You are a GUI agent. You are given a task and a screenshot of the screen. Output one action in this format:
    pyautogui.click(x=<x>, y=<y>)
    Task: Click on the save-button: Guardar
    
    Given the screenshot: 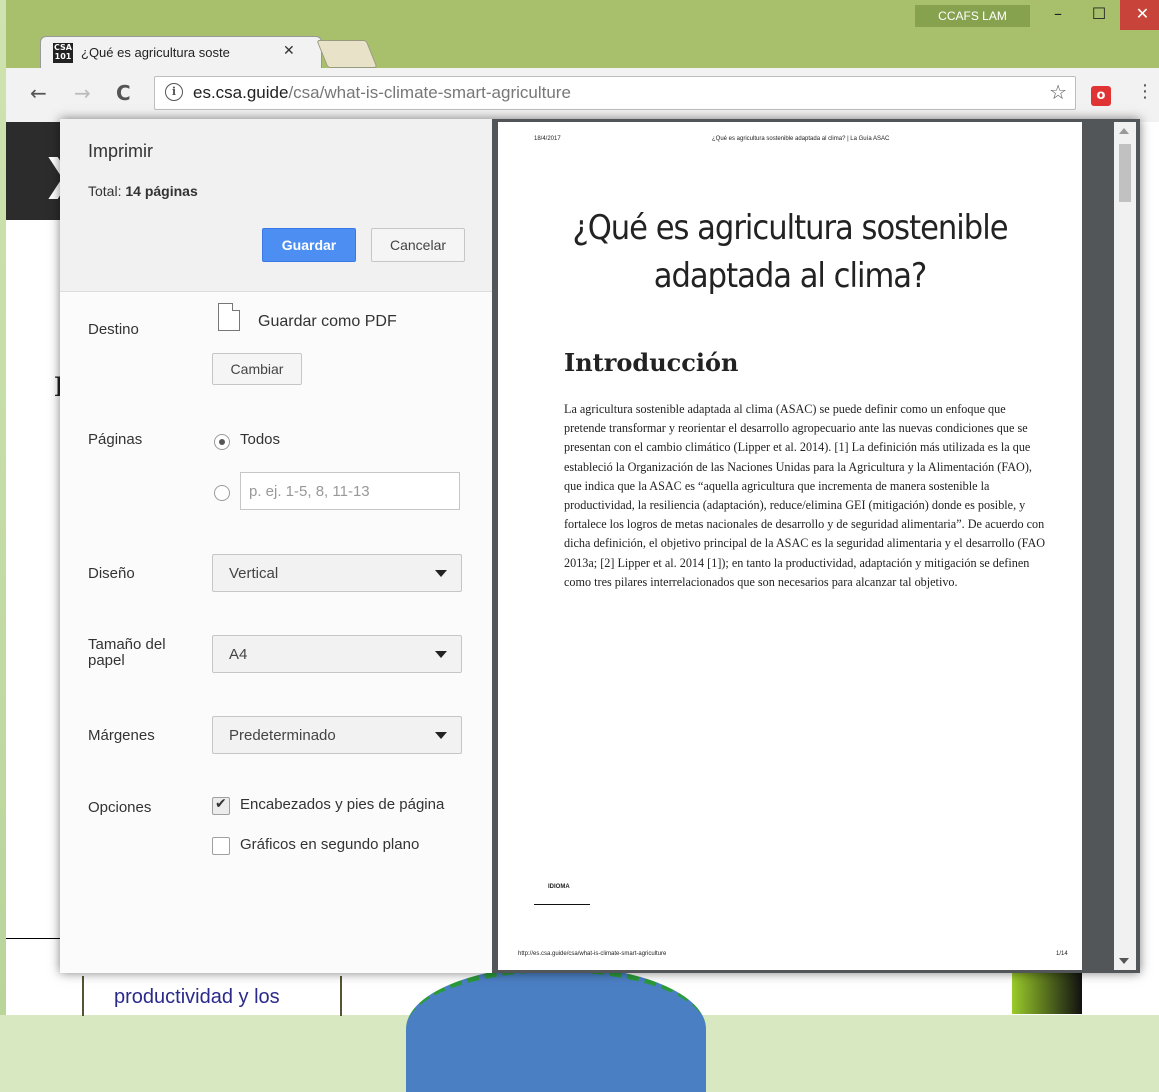 What is the action you would take?
    pyautogui.click(x=309, y=245)
    